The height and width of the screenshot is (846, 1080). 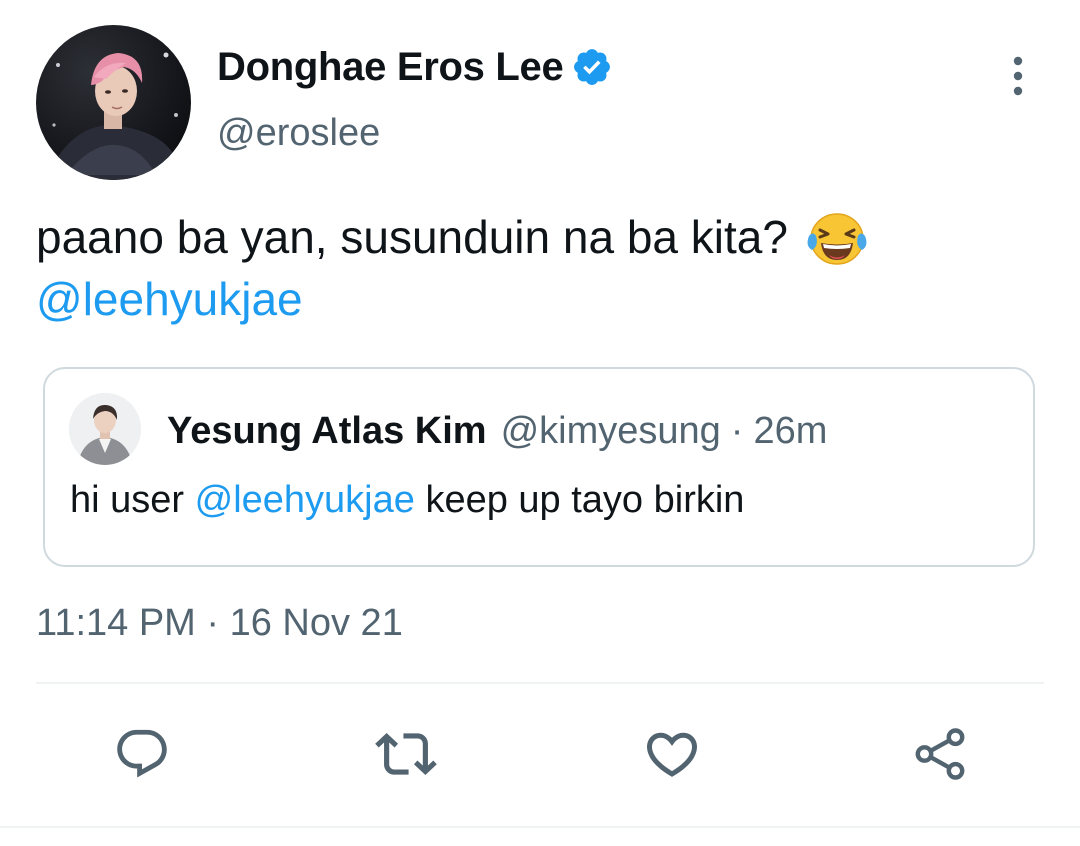 I want to click on retweet-icon, so click(x=406, y=754).